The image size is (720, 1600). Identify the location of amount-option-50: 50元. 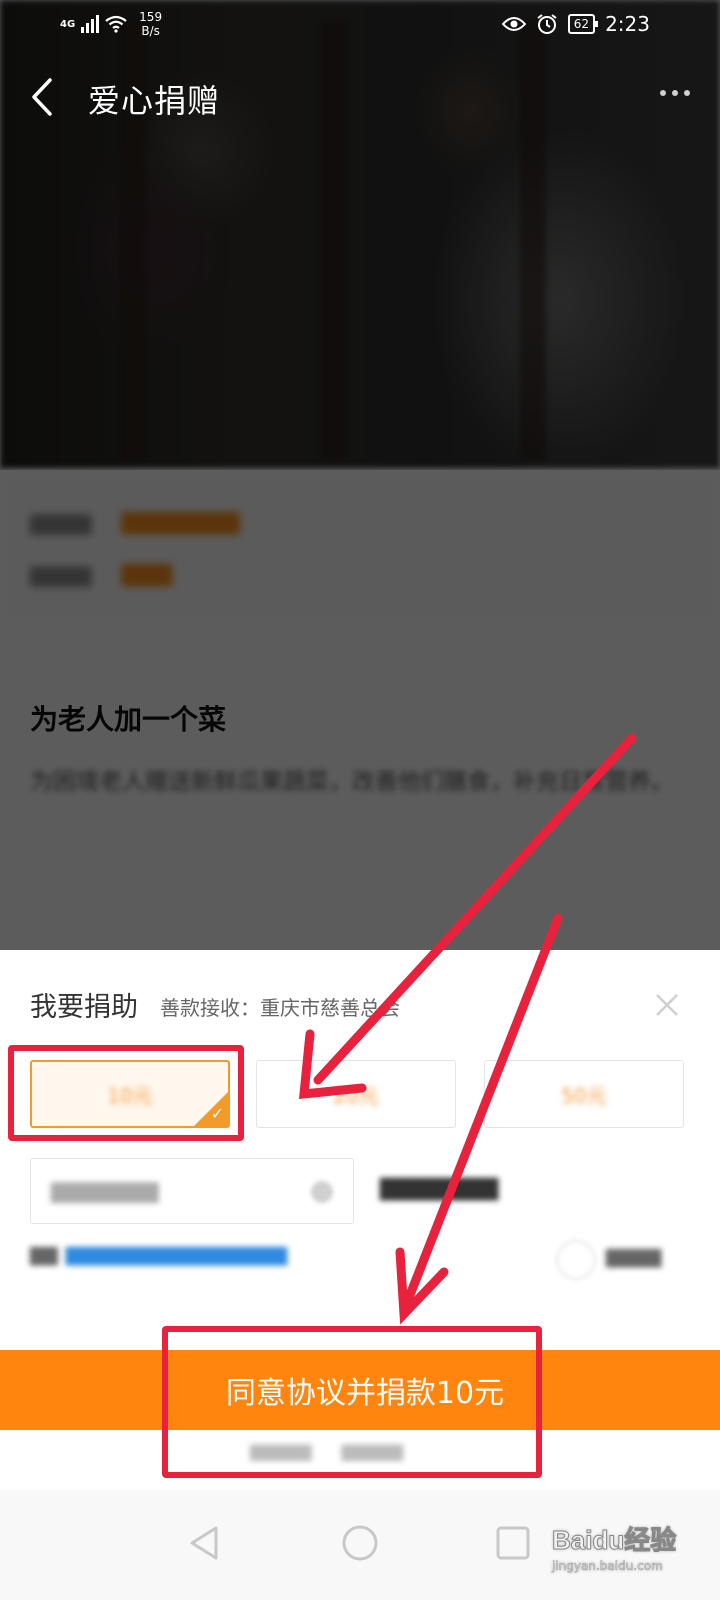
(584, 1094).